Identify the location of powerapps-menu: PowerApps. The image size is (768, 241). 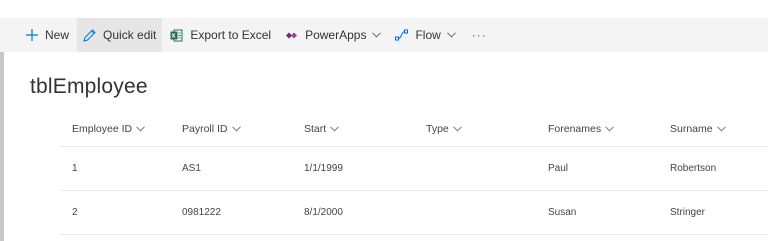
(333, 35).